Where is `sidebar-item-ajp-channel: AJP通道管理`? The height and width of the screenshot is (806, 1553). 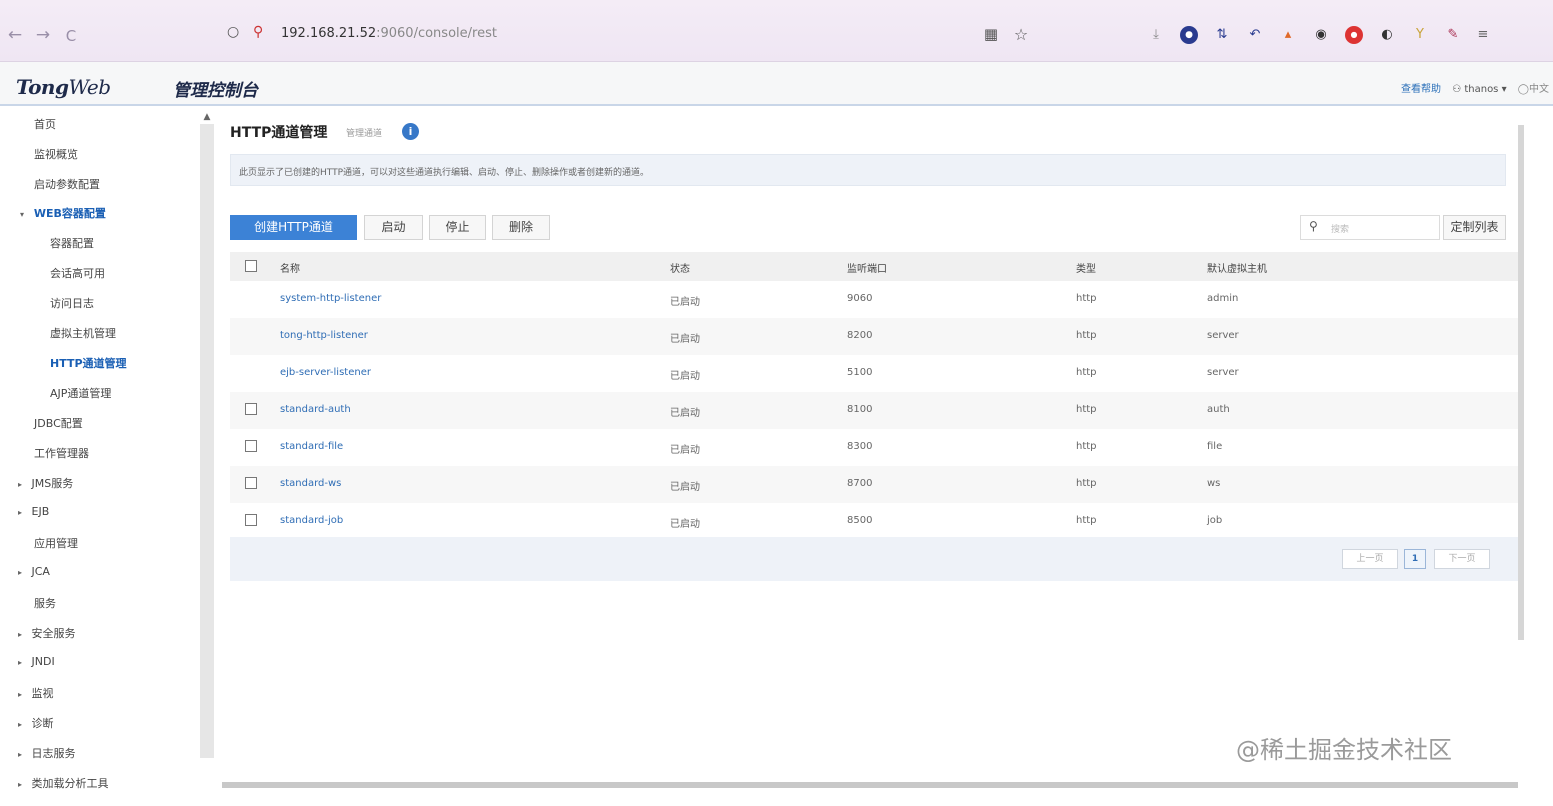 sidebar-item-ajp-channel: AJP通道管理 is located at coordinates (80, 393).